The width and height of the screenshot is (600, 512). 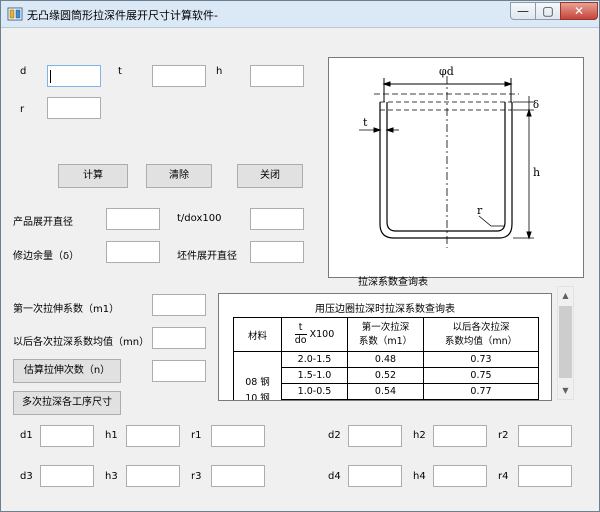 What do you see at coordinates (15, 14) in the screenshot?
I see `app-icon` at bounding box center [15, 14].